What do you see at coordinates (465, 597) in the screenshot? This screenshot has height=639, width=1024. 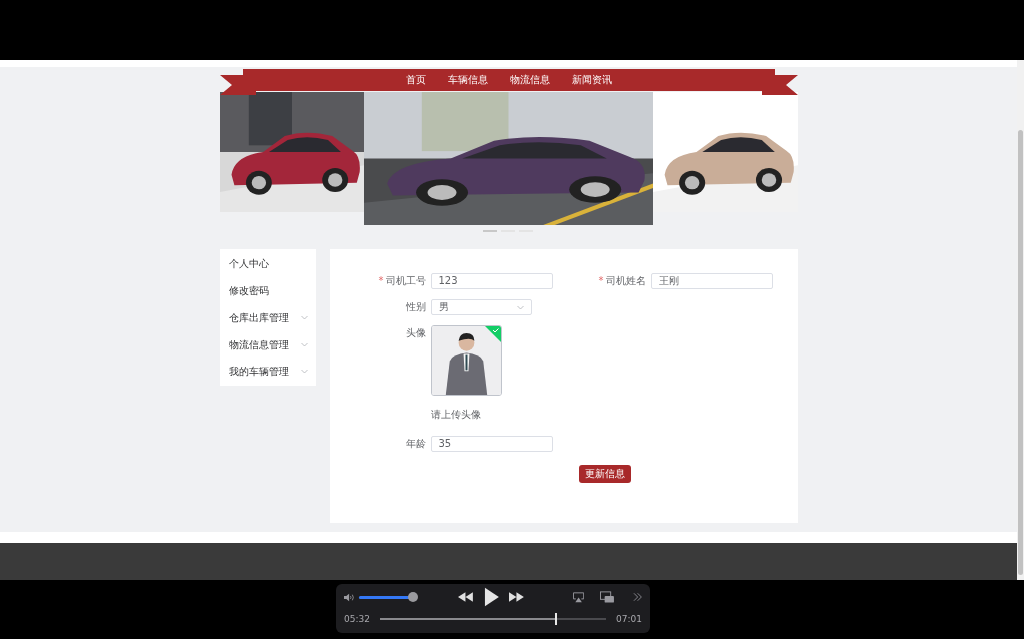 I see `rewind-icon` at bounding box center [465, 597].